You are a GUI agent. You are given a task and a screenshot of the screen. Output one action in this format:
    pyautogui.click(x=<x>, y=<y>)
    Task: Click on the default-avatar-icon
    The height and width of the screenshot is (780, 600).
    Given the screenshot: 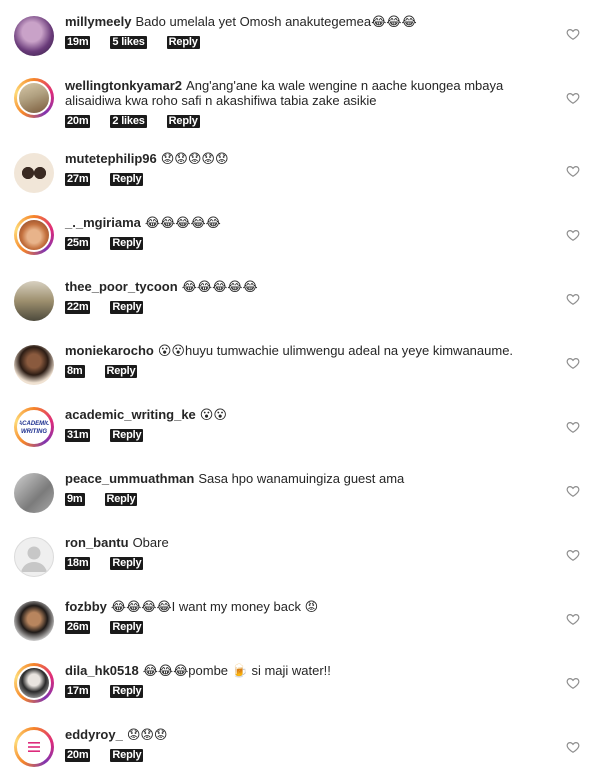 What is the action you would take?
    pyautogui.click(x=34, y=559)
    